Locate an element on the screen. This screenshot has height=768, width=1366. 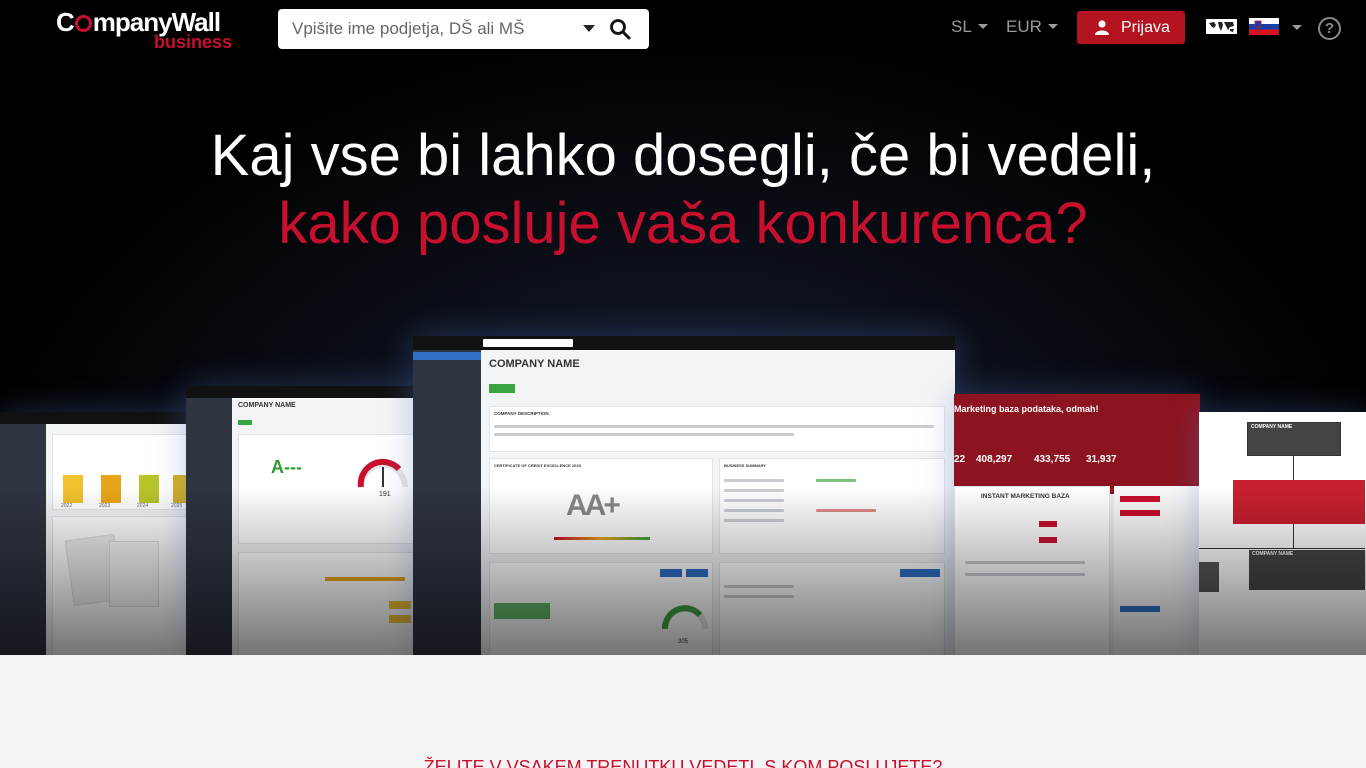
user-icon is located at coordinates (1102, 27).